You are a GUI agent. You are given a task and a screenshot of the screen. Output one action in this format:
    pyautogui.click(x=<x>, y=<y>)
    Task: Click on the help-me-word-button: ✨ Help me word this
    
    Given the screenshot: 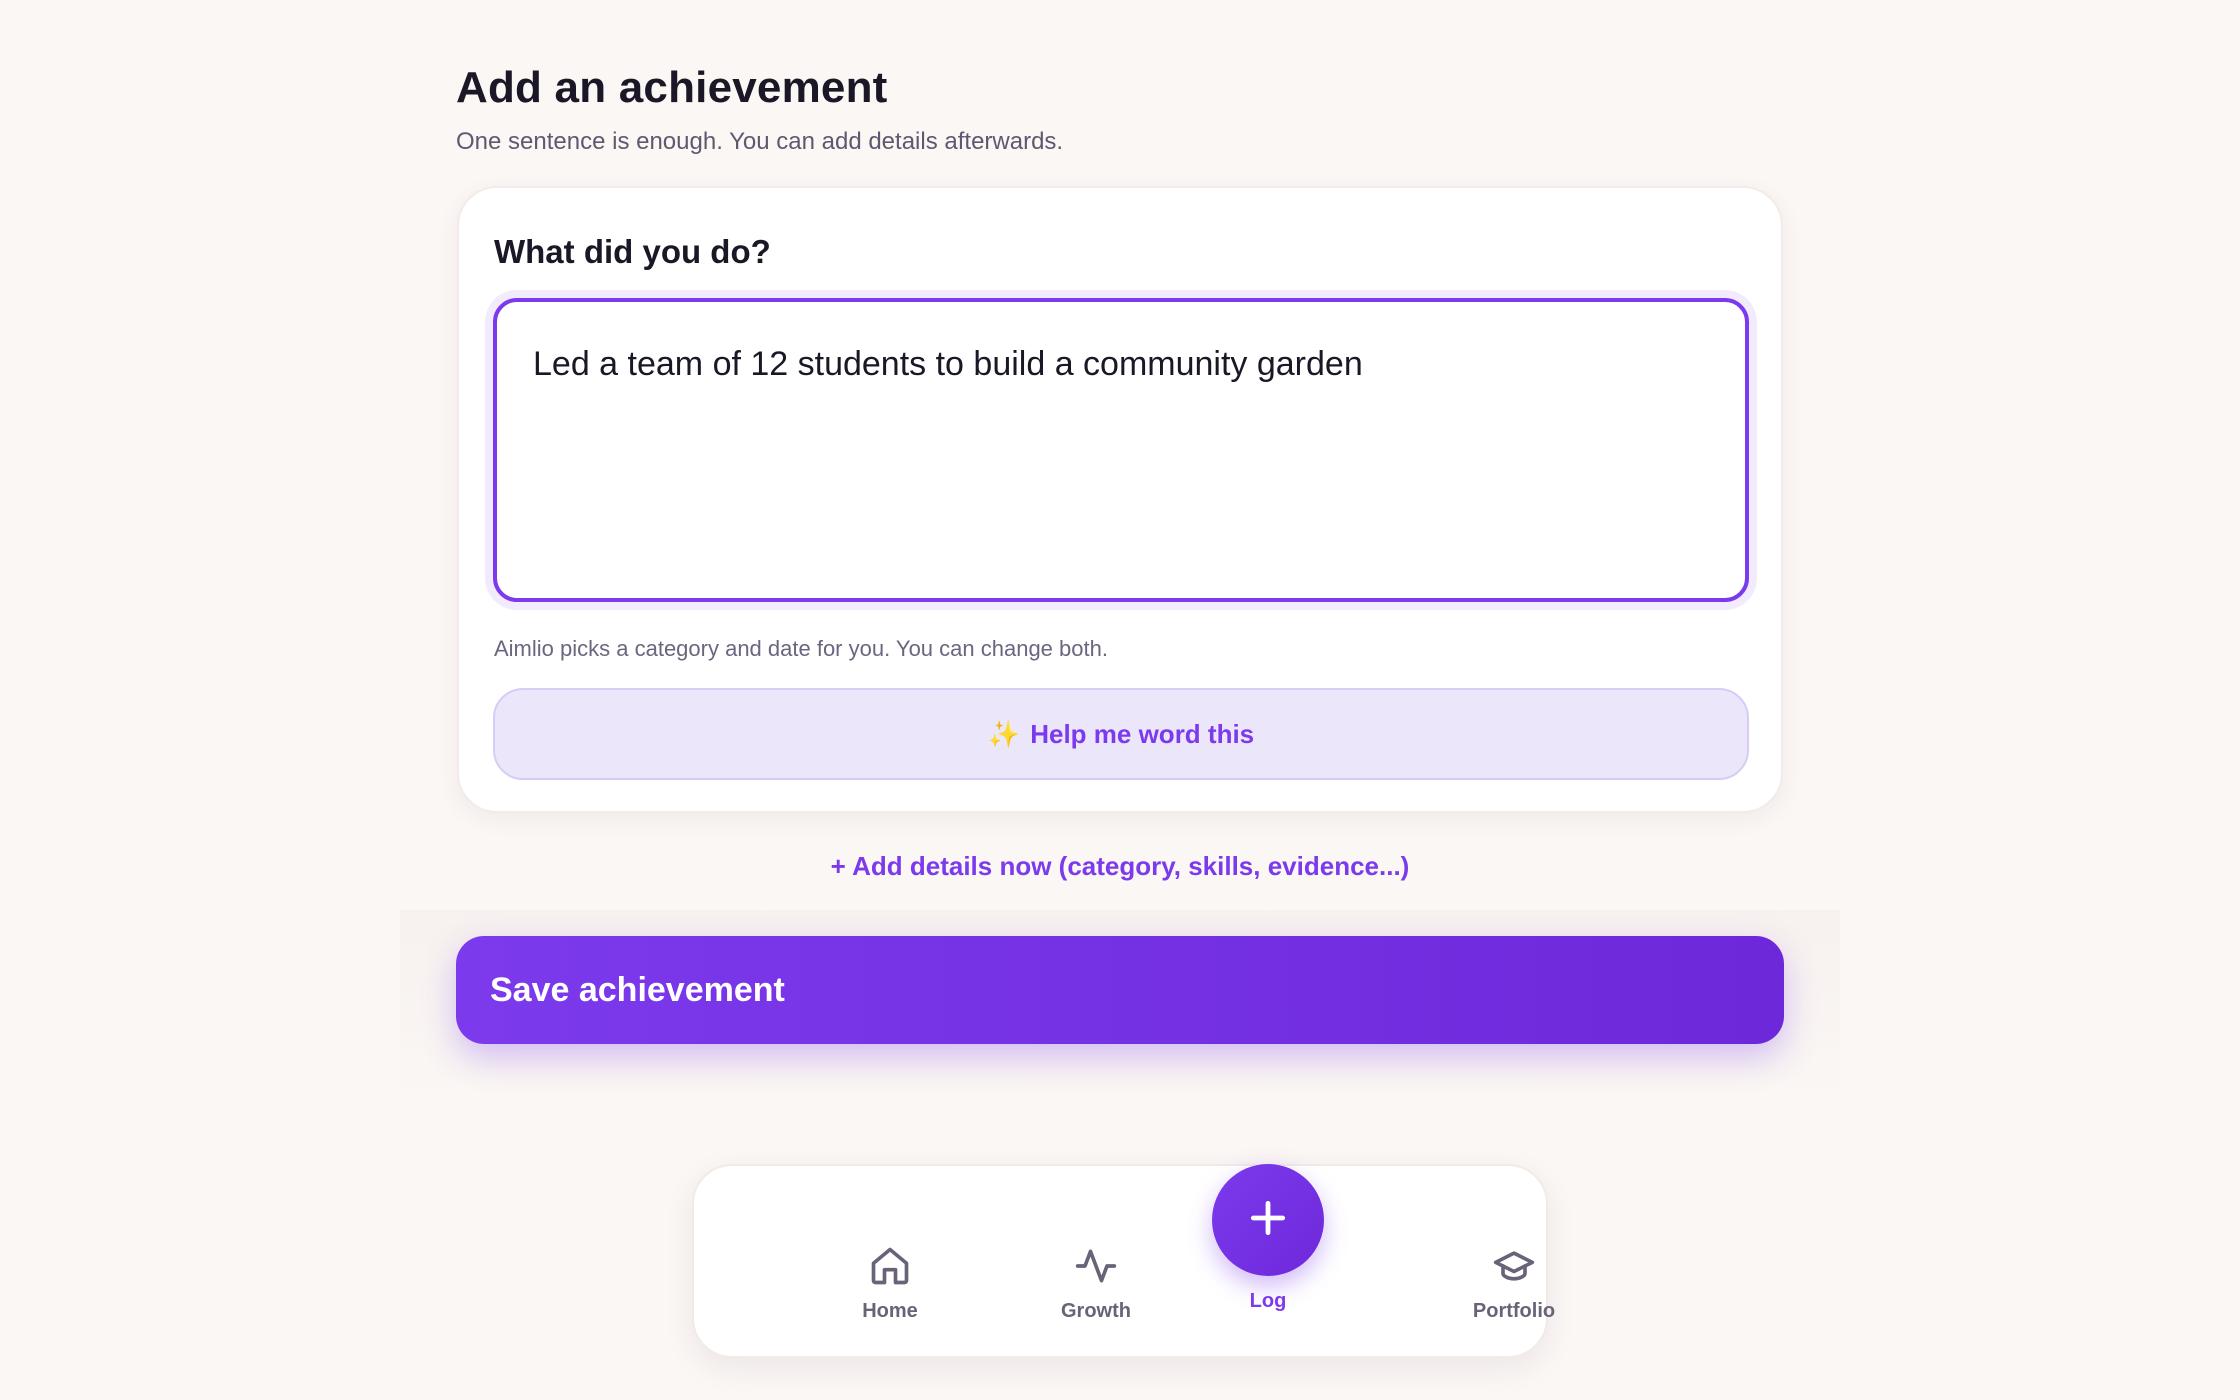 What is the action you would take?
    pyautogui.click(x=1121, y=734)
    